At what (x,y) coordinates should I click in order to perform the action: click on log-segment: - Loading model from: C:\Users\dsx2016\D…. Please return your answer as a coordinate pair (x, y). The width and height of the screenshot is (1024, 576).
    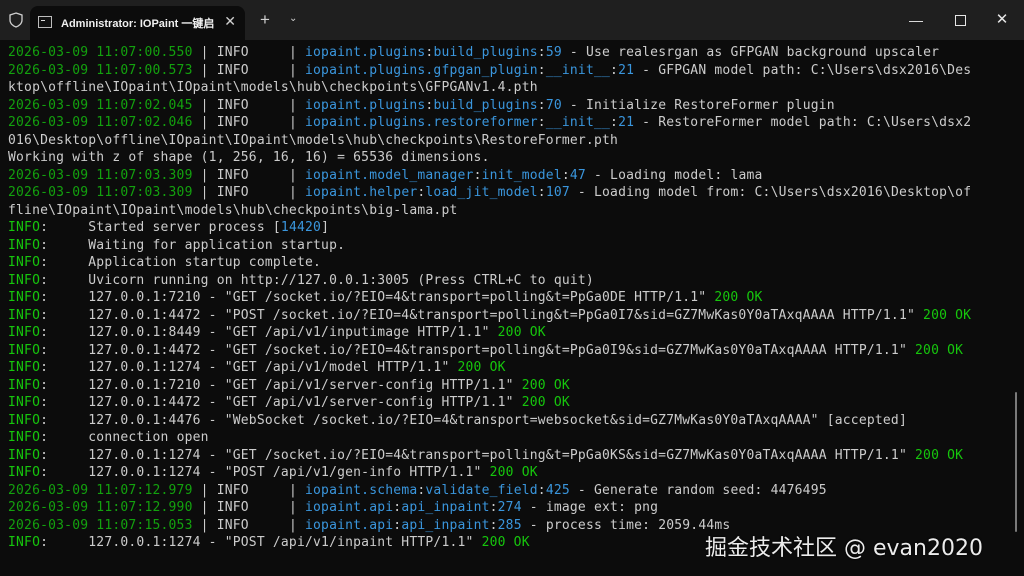
    Looking at the image, I should click on (770, 192).